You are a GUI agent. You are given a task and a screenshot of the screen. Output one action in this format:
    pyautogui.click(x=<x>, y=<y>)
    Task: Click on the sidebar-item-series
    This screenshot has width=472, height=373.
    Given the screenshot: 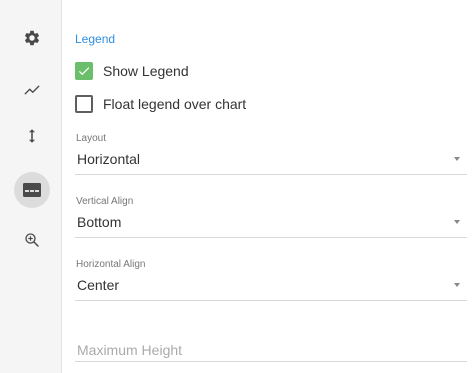 What is the action you would take?
    pyautogui.click(x=32, y=90)
    